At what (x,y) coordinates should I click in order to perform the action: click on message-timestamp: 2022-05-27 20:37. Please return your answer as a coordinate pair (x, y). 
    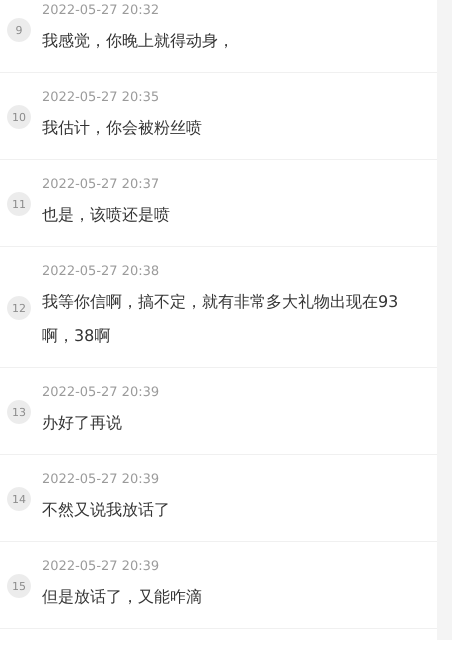
    Looking at the image, I should click on (101, 185).